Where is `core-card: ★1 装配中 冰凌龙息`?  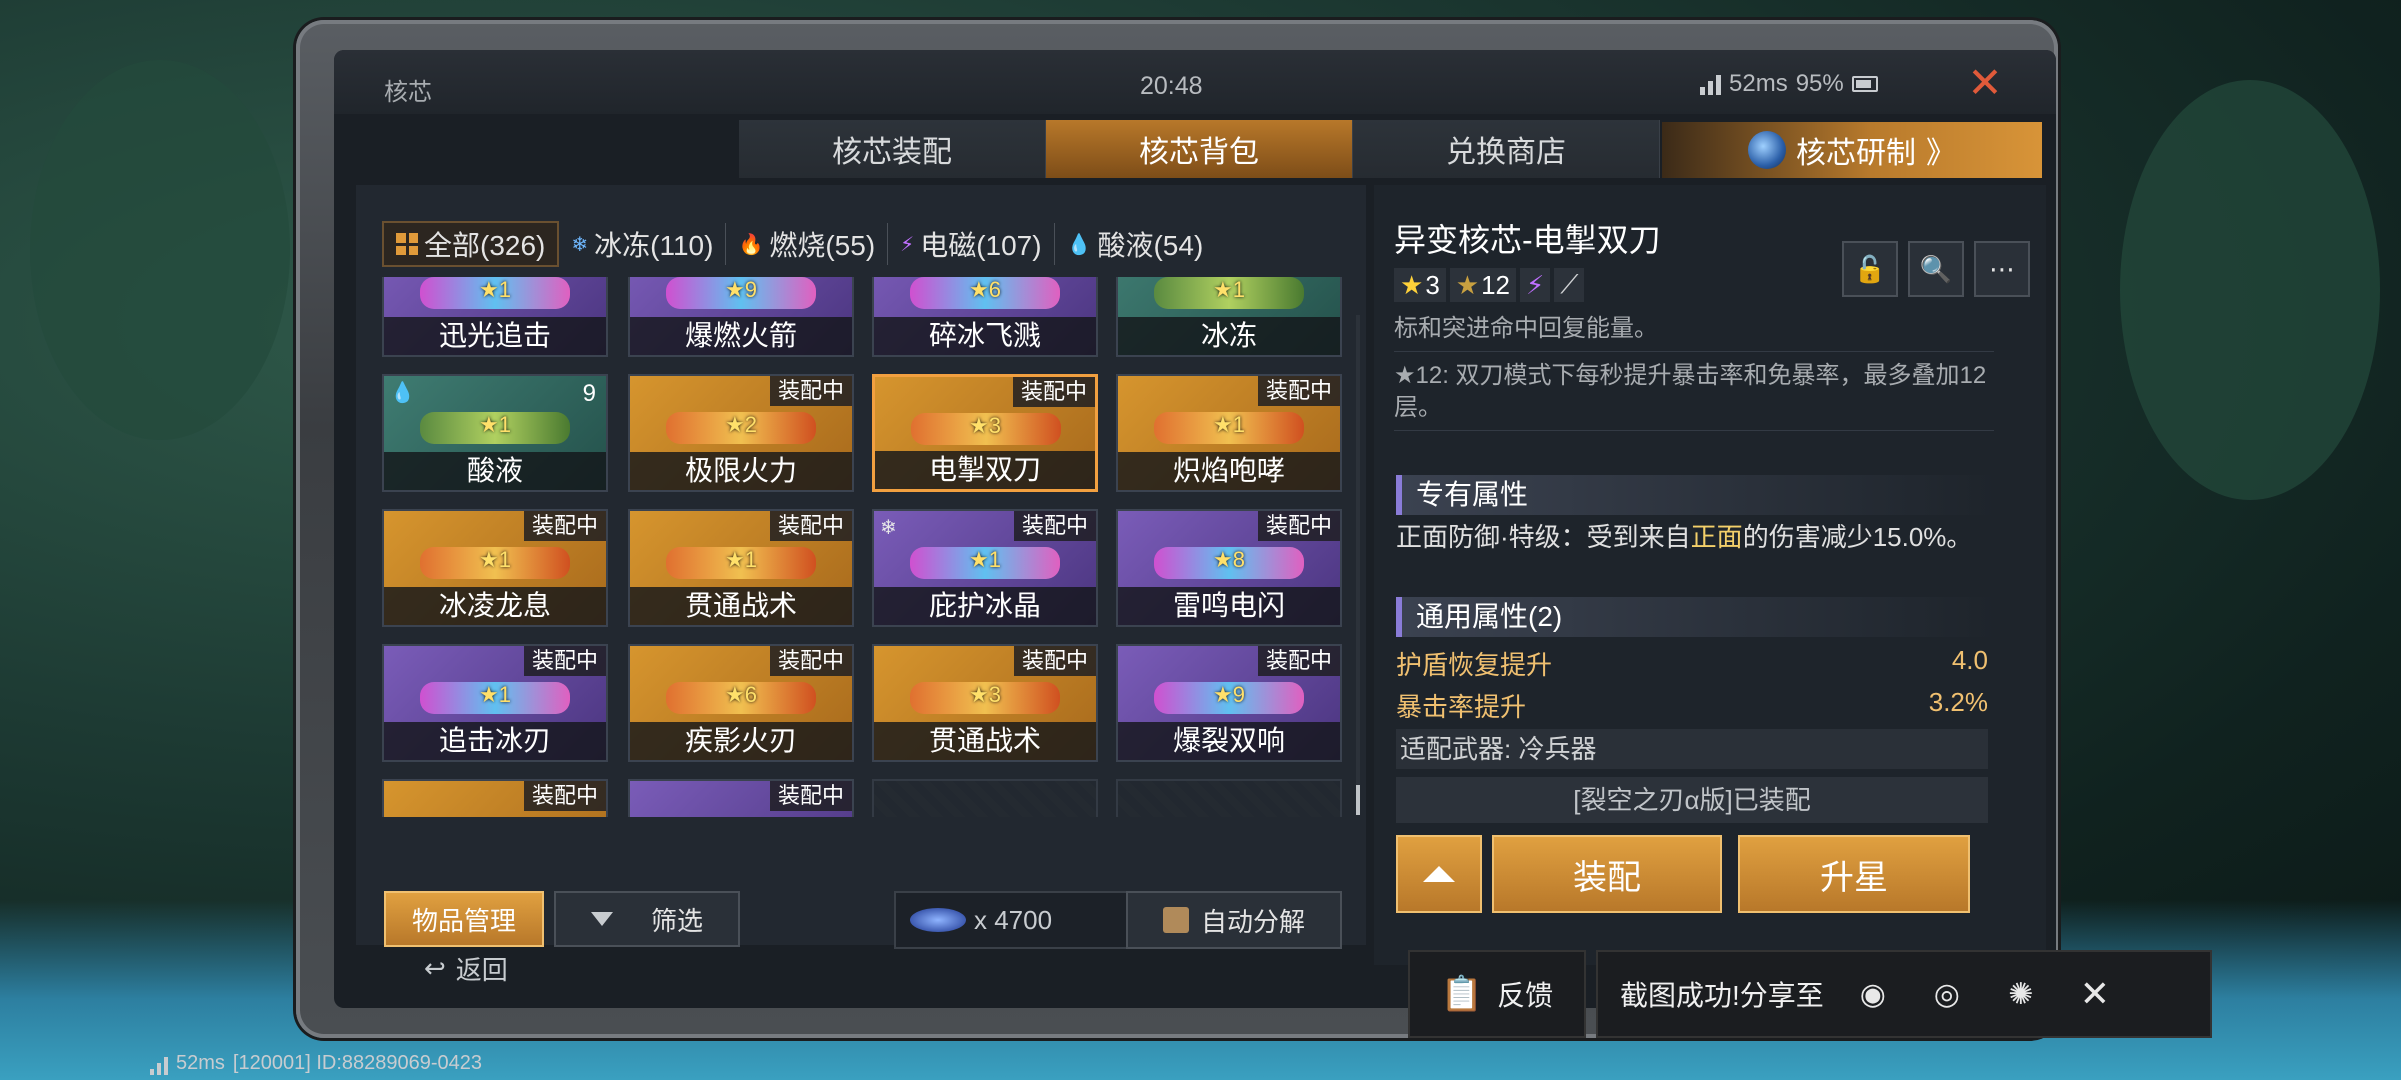 core-card: ★1 装配中 冰凌龙息 is located at coordinates (495, 568).